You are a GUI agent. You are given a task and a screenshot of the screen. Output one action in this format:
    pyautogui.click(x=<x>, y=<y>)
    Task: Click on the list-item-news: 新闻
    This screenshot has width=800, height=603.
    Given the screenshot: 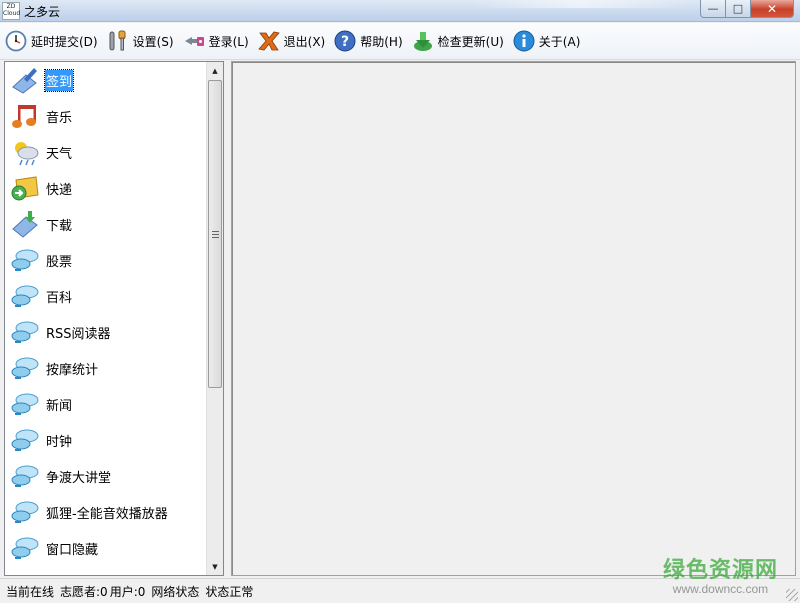 What is the action you would take?
    pyautogui.click(x=106, y=404)
    